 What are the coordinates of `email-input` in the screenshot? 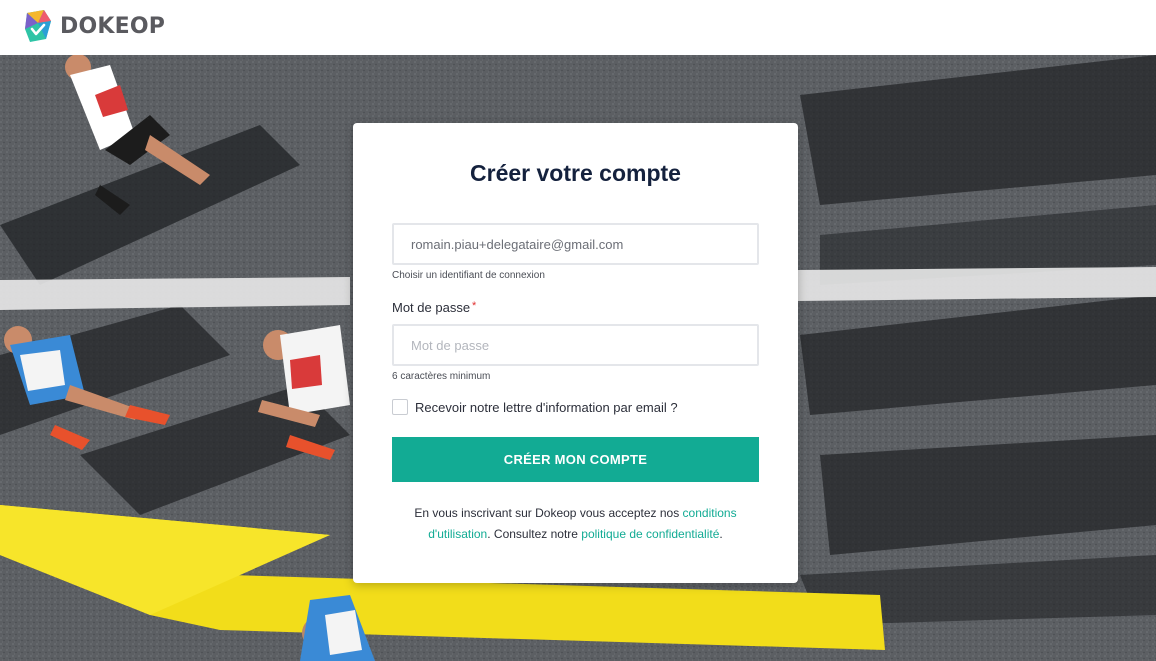 It's located at (575, 244).